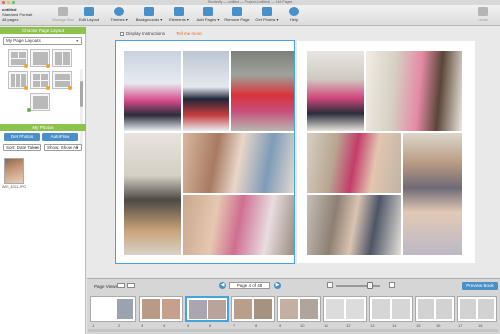 The width and height of the screenshot is (500, 334). Describe the element at coordinates (146, 33) in the screenshot. I see `display-instructions-label: Display Instructions` at that location.